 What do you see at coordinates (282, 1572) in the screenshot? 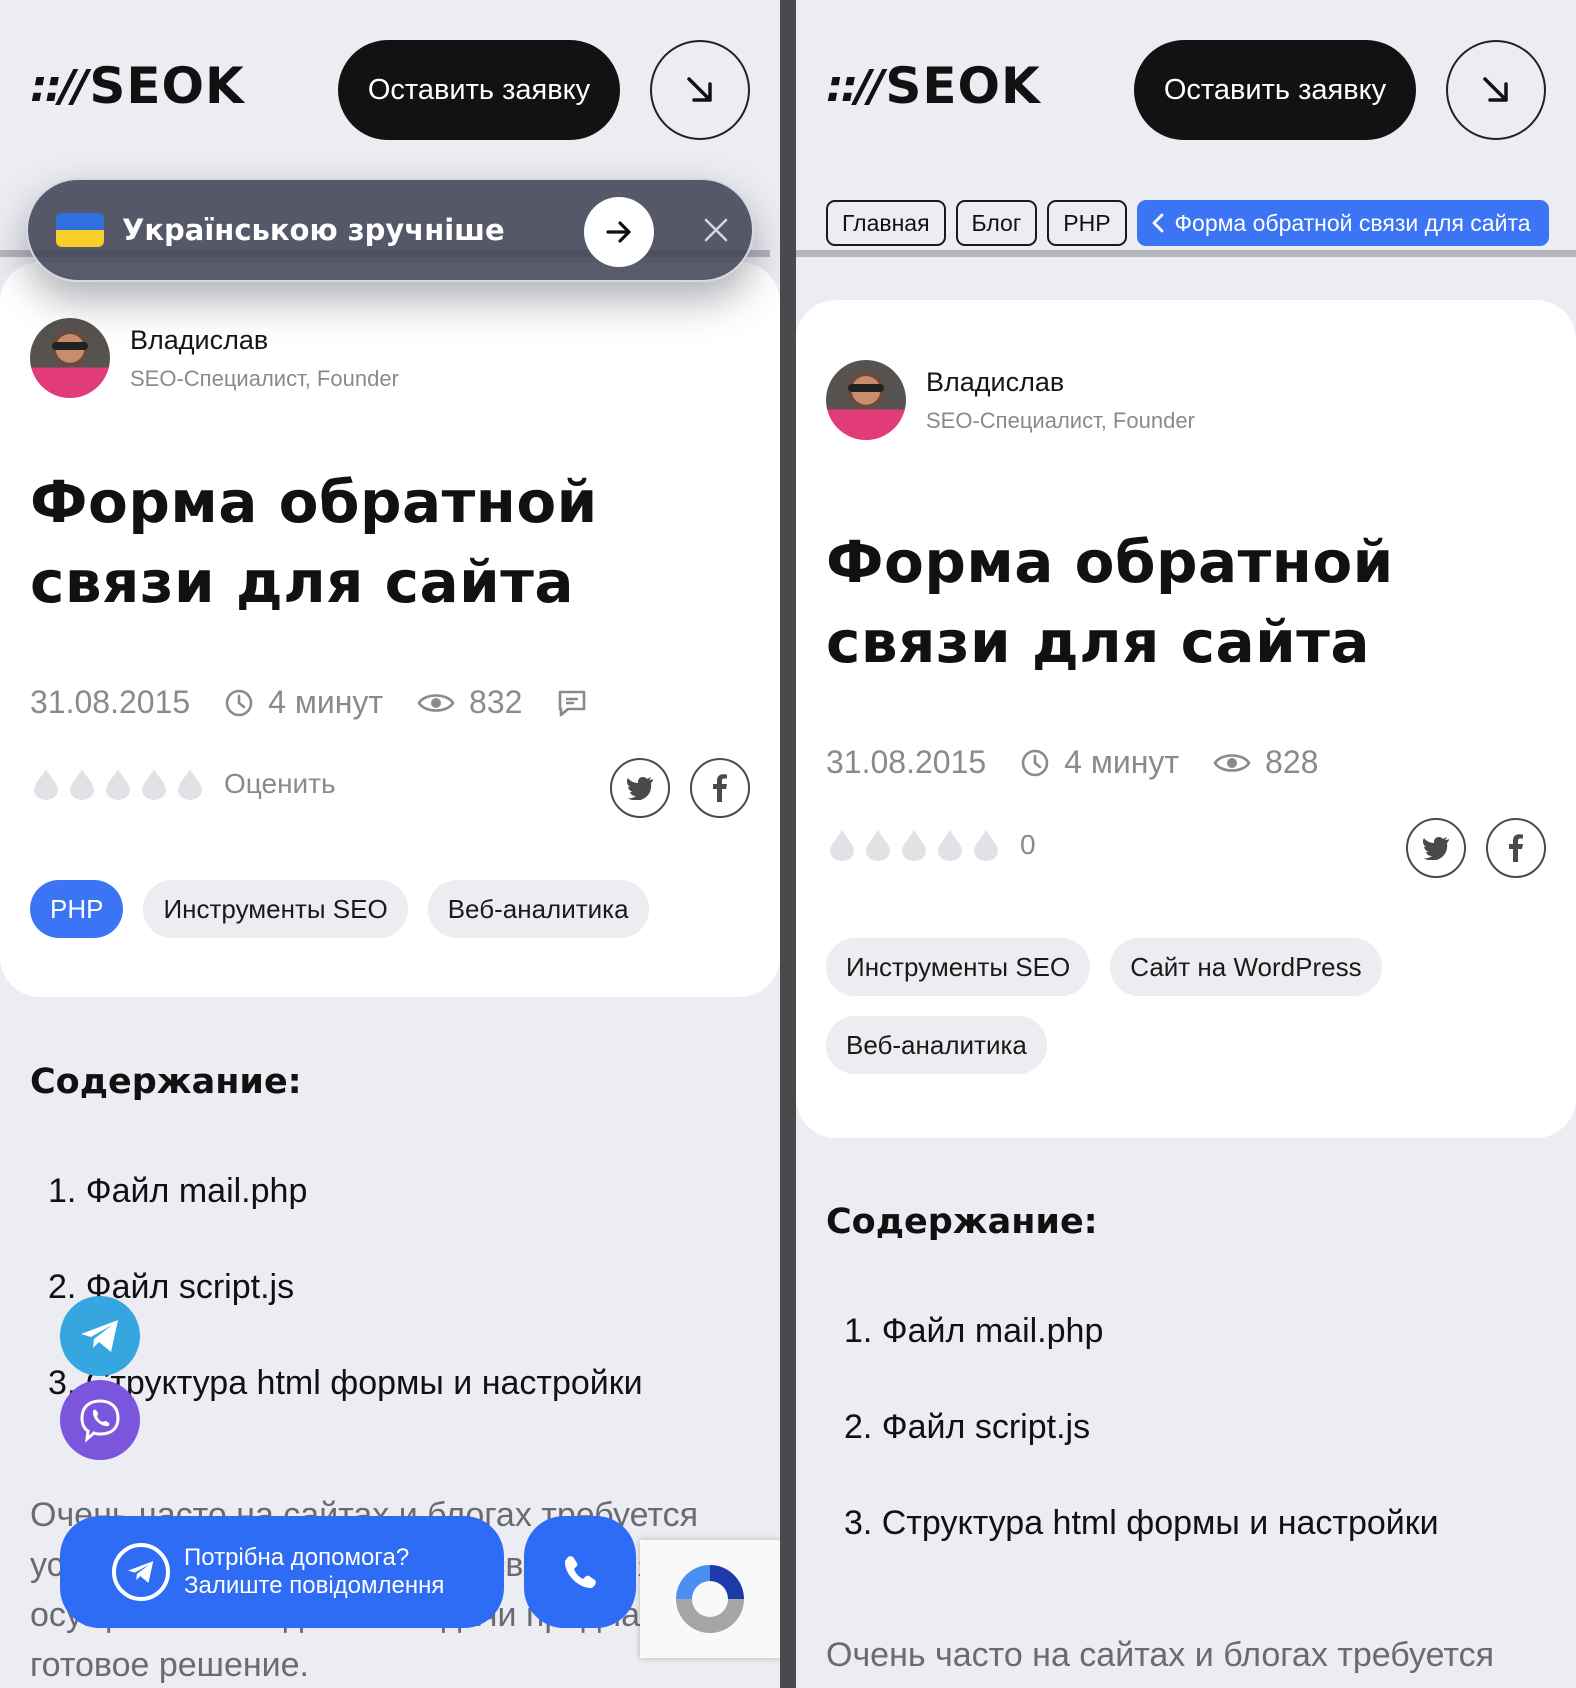
I see `help-widget: Потрібна допомога? Залиште повідомлення` at bounding box center [282, 1572].